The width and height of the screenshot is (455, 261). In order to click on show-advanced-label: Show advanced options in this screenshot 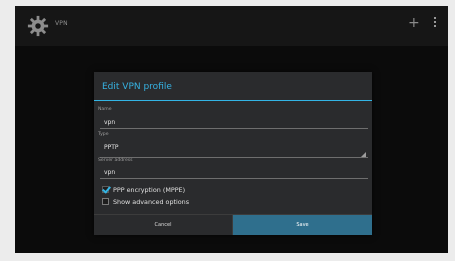, I will do `click(151, 201)`.